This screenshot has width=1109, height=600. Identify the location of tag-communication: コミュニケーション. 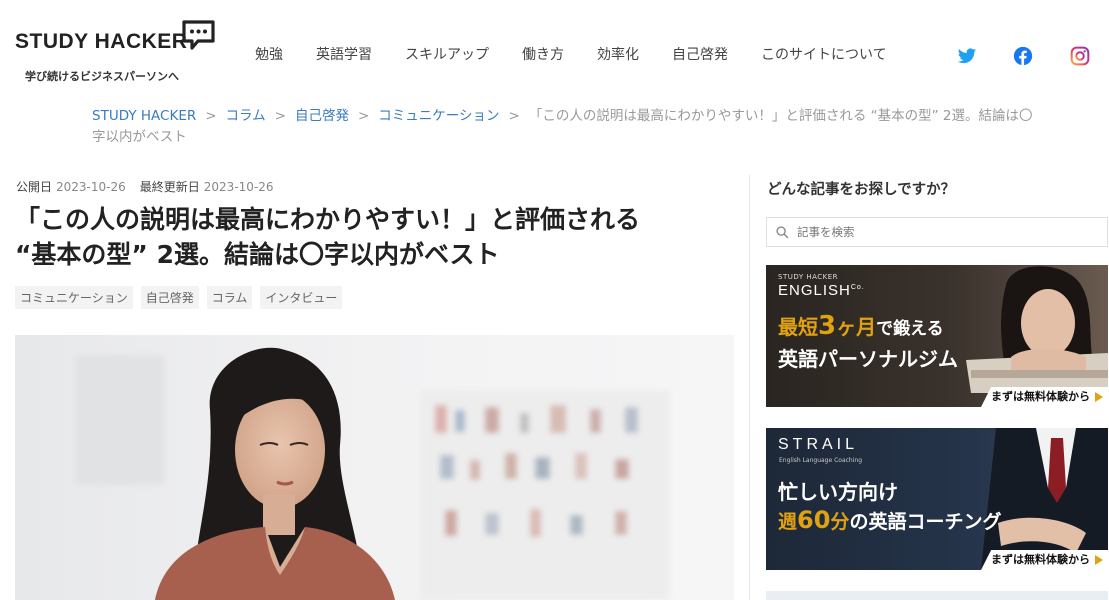
(74, 297).